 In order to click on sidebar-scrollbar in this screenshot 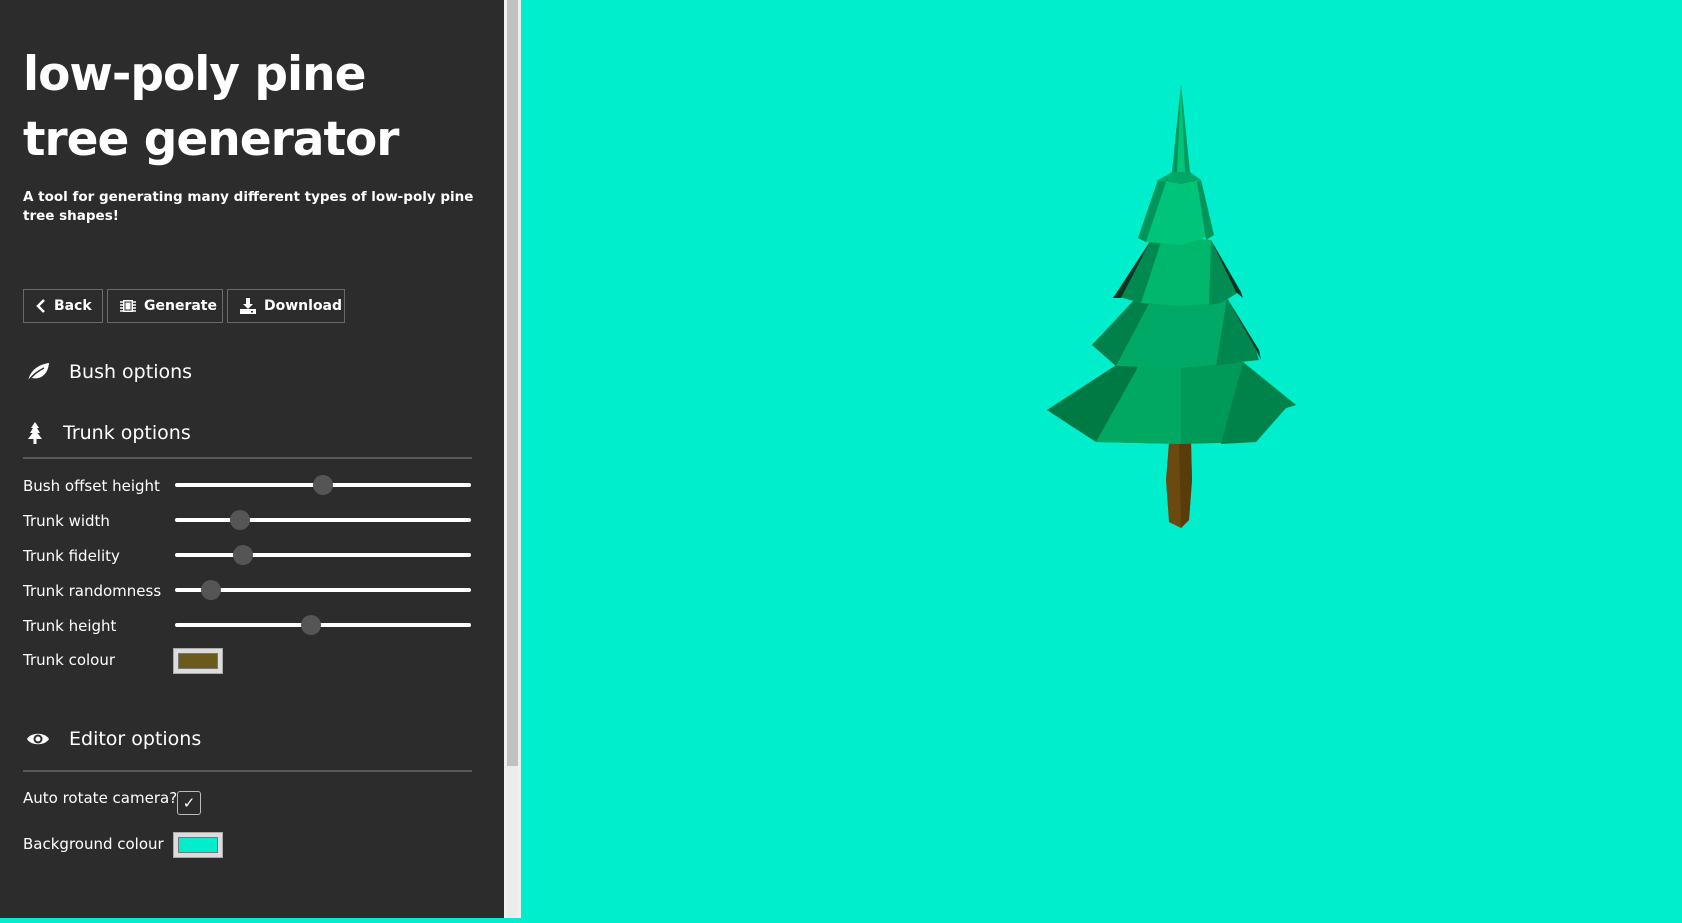, I will do `click(512, 459)`.